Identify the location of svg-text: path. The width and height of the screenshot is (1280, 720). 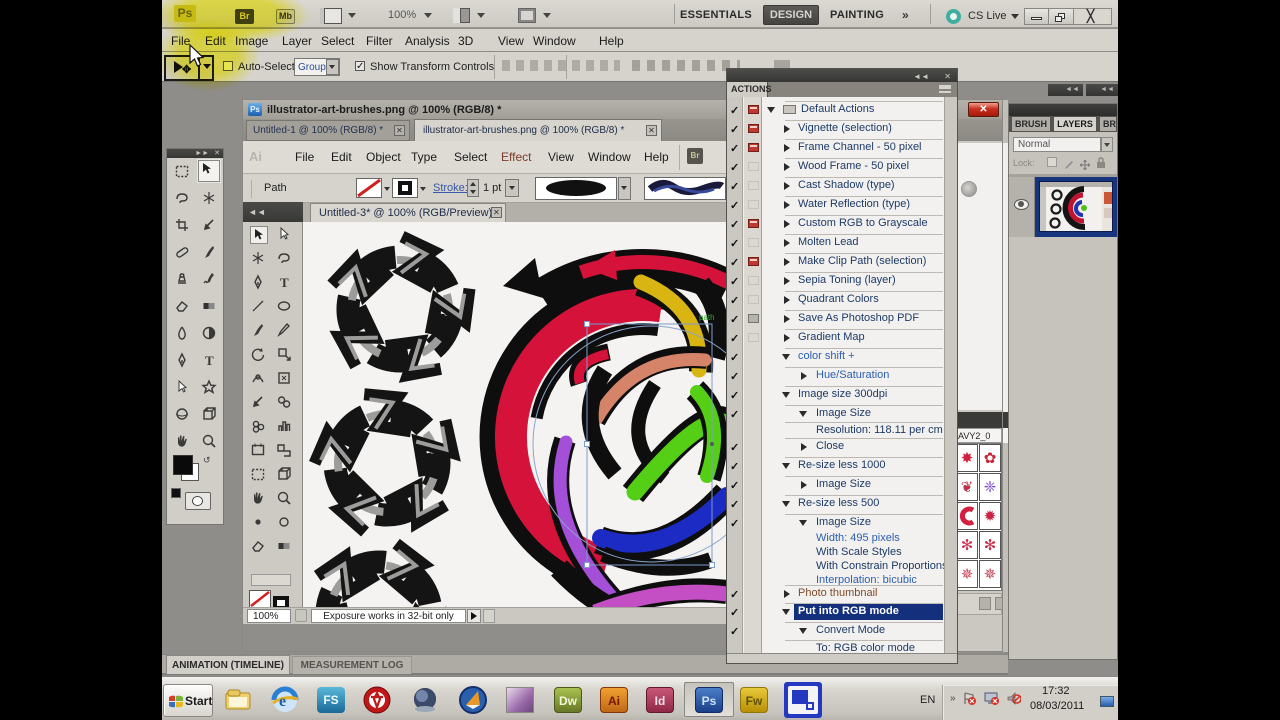
(707, 317).